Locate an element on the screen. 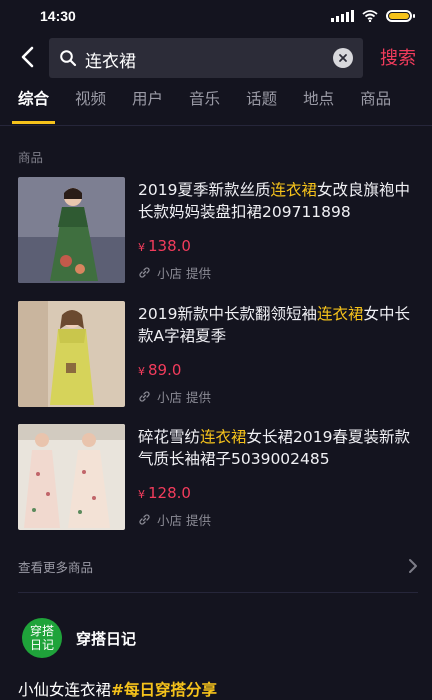  category-tabs: 综合 视频 用户 音乐 话题 地点 商品 is located at coordinates (216, 106).